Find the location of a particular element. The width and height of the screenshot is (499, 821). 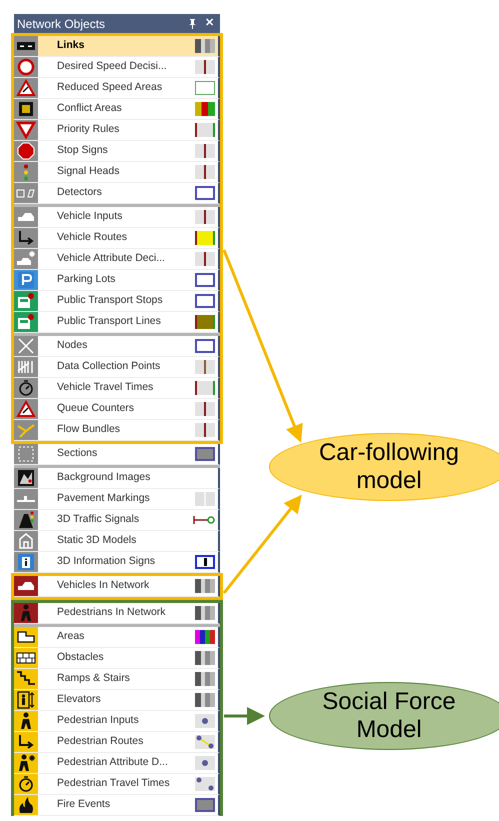

object-label: Pedestrians In Network is located at coordinates (112, 612).